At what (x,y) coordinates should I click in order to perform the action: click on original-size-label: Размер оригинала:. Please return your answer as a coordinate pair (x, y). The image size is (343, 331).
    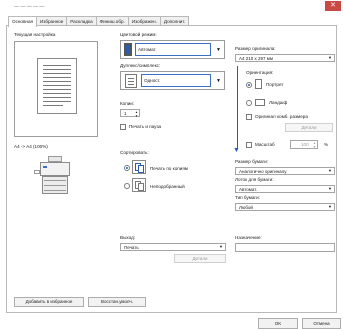
    Looking at the image, I should click on (255, 48).